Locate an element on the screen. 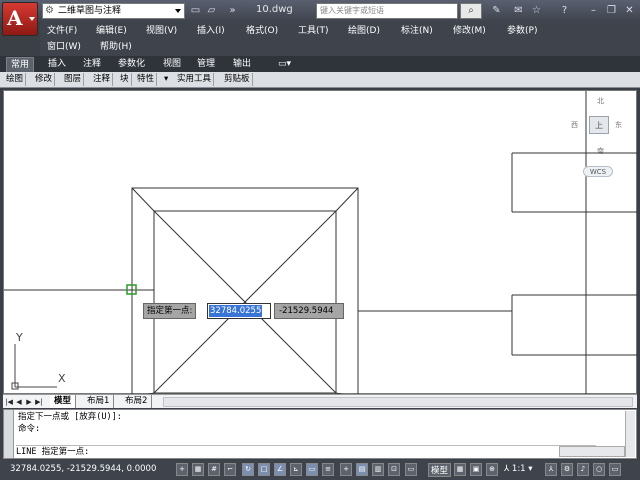 This screenshot has width=640, height=480. open-folder-icon: ▱ is located at coordinates (211, 10).